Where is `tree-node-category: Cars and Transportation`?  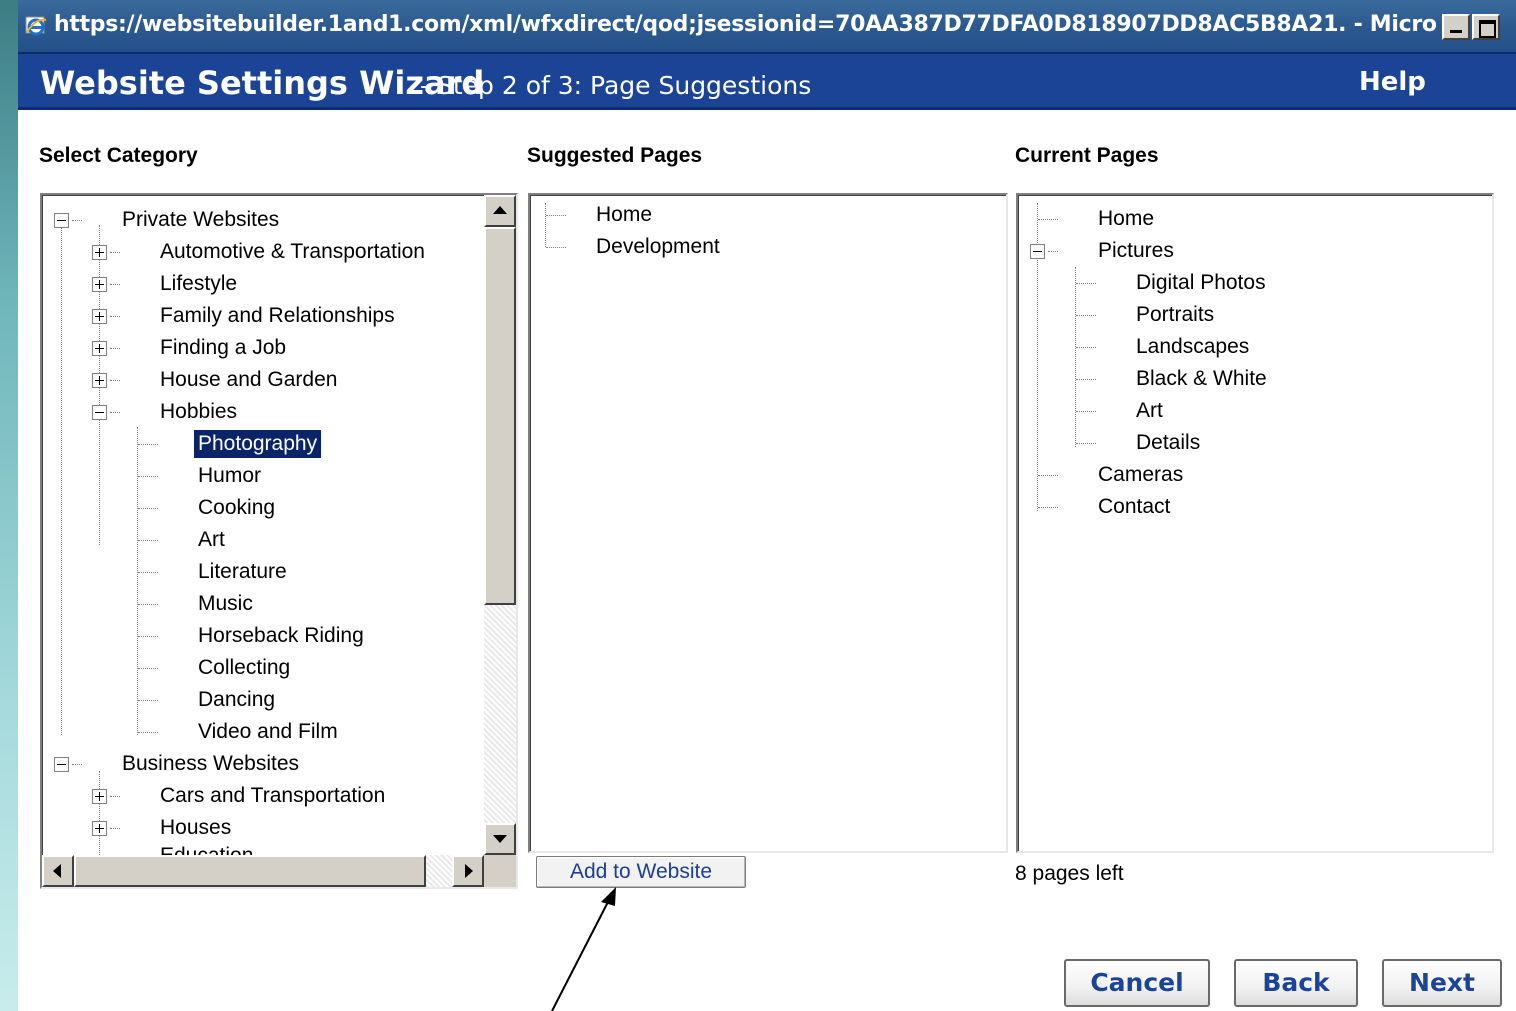
tree-node-category: Cars and Transportation is located at coordinates (272, 796).